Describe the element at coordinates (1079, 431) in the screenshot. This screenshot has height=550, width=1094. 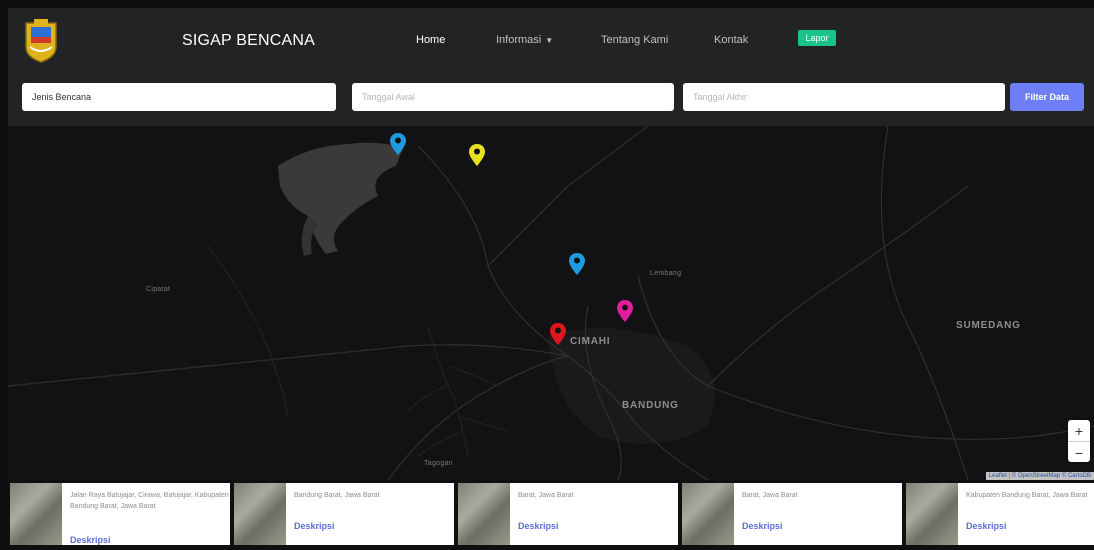
I see `zoom-in-button: +` at that location.